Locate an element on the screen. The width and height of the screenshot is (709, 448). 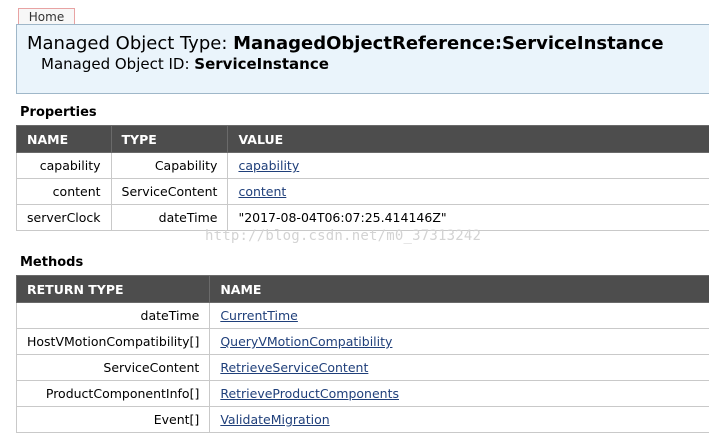
prop-type: Capability is located at coordinates (169, 165).